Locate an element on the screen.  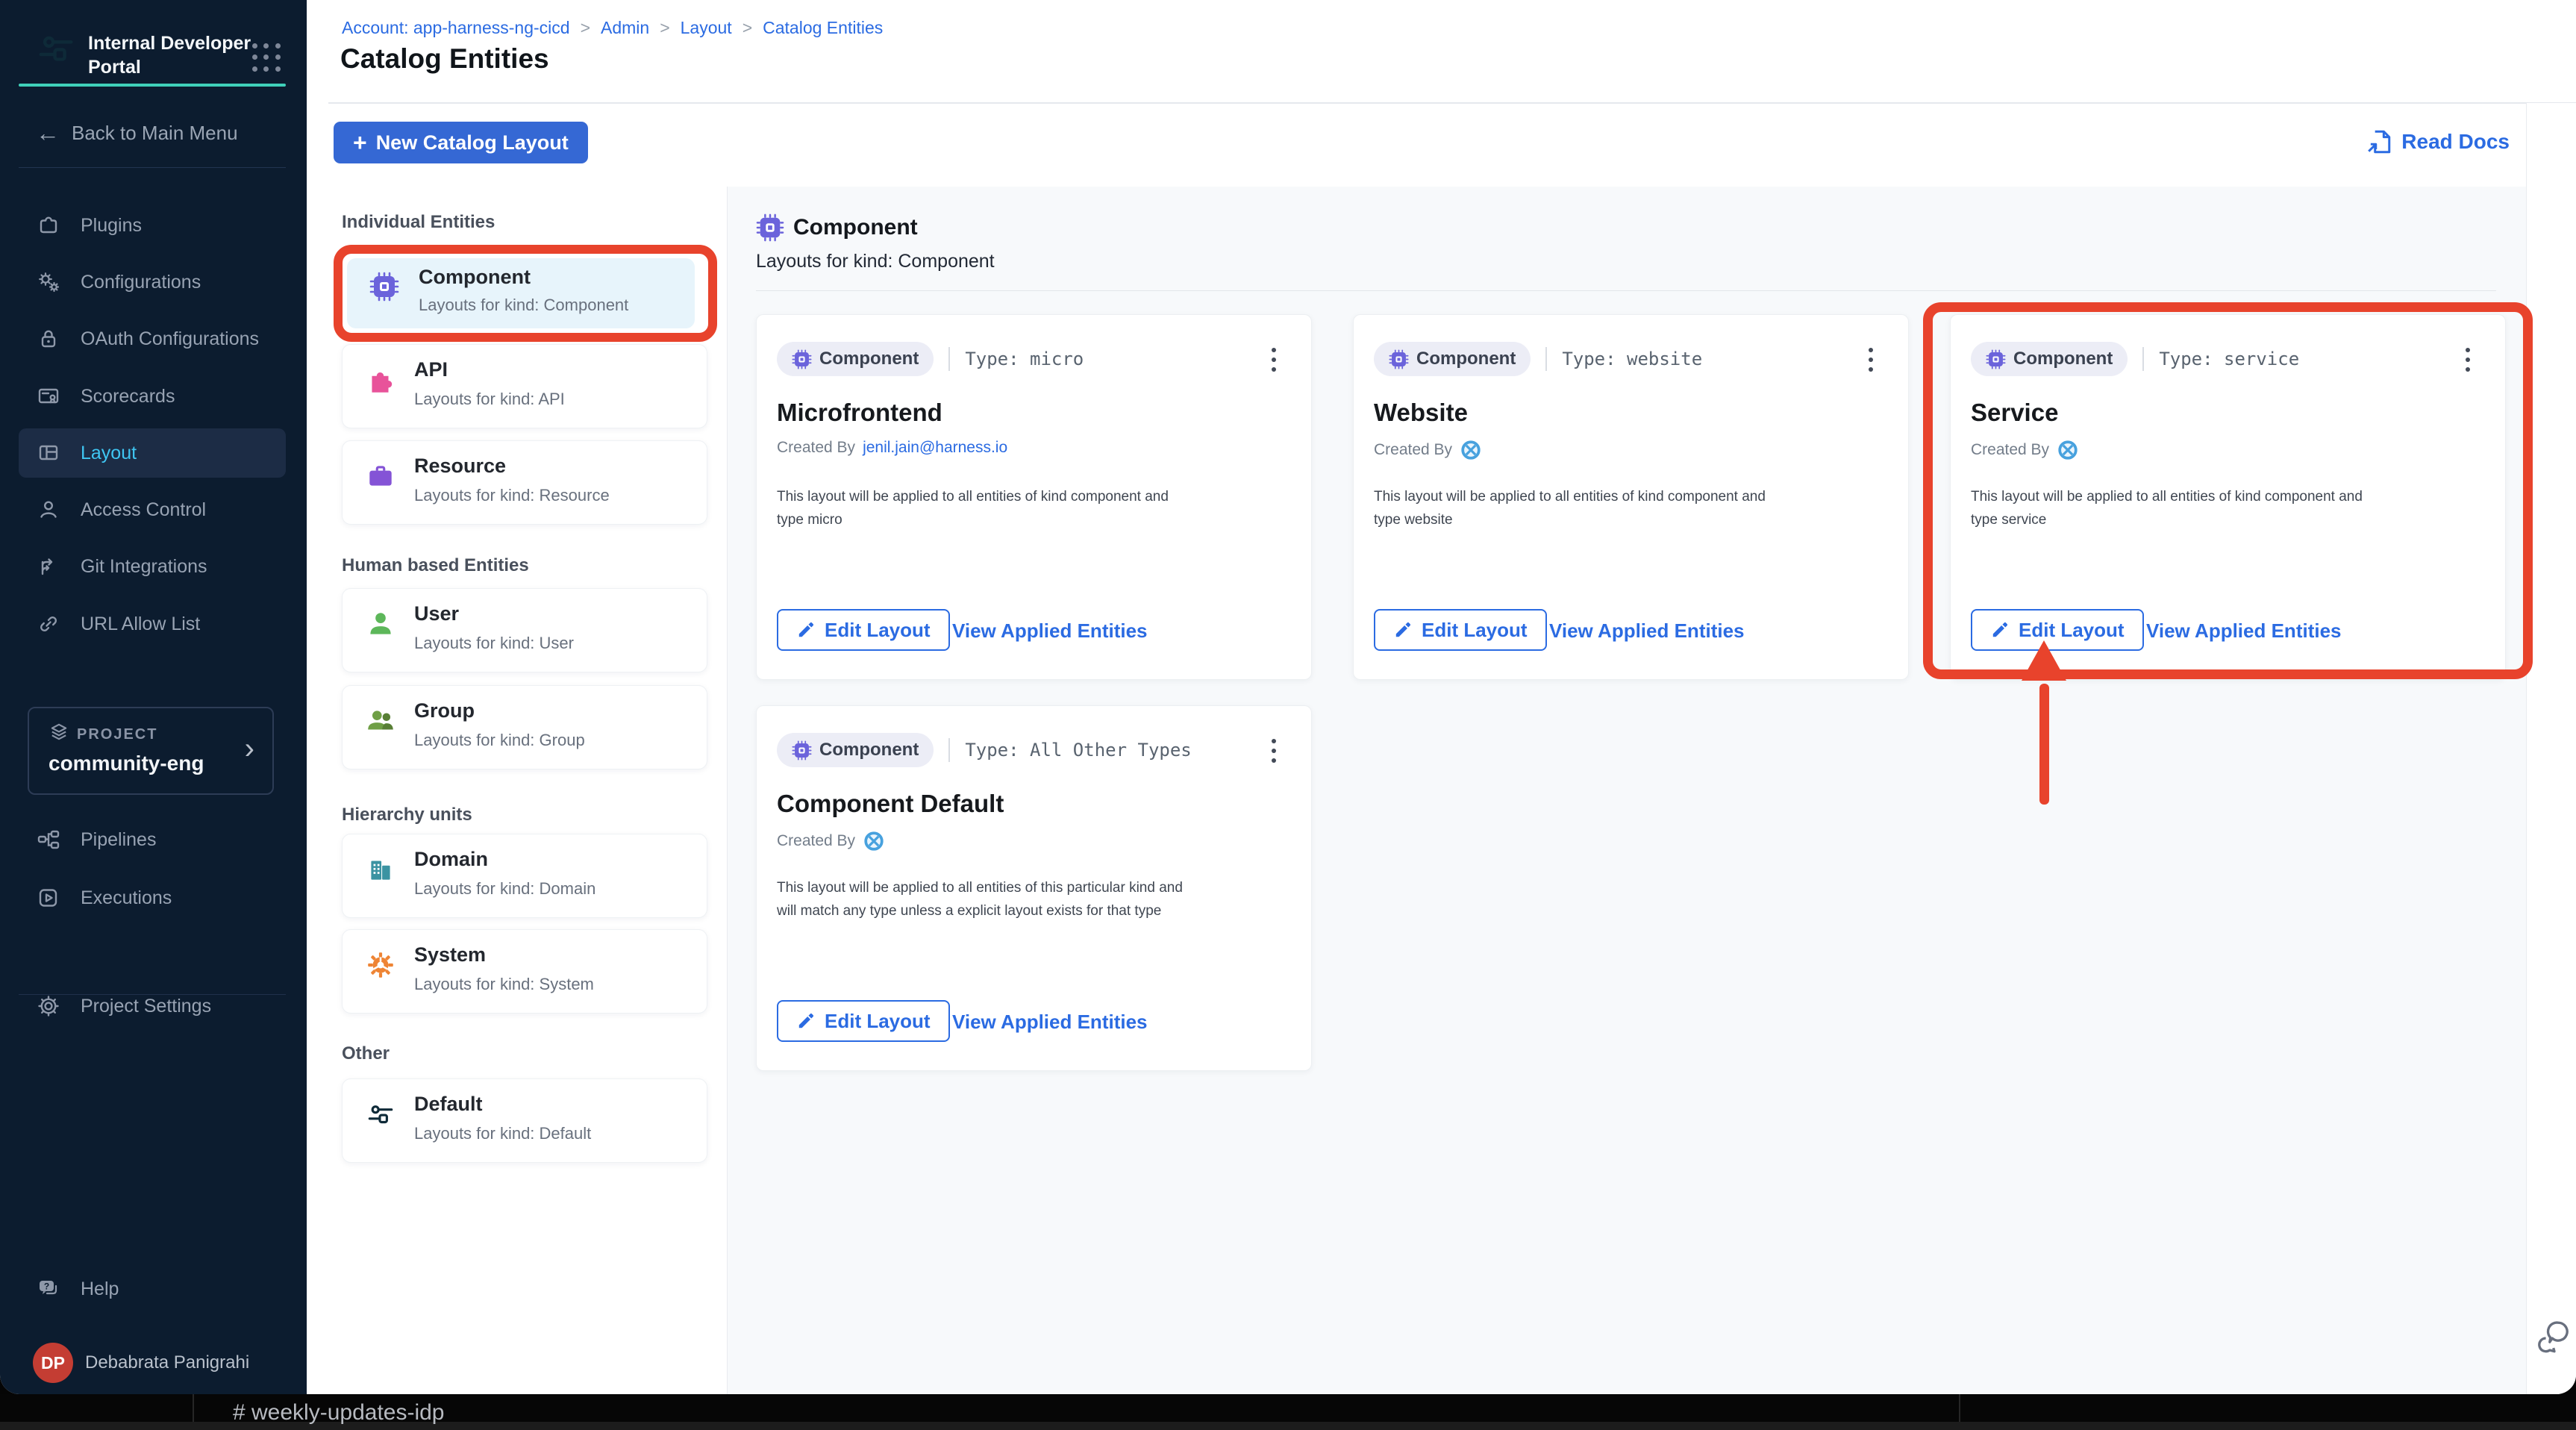
breadcrumb-account: Account: app-harness-ng-cicd is located at coordinates (456, 28).